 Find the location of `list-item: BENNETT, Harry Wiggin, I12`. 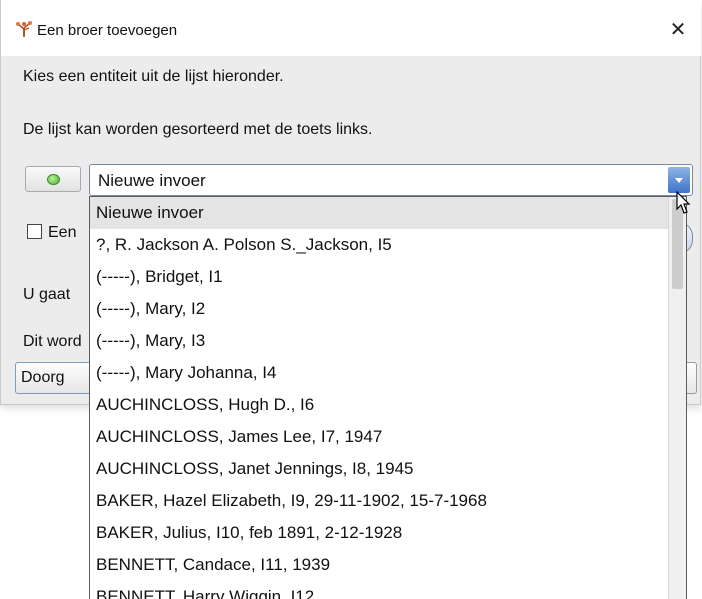

list-item: BENNETT, Harry Wiggin, I12 is located at coordinates (379, 590).